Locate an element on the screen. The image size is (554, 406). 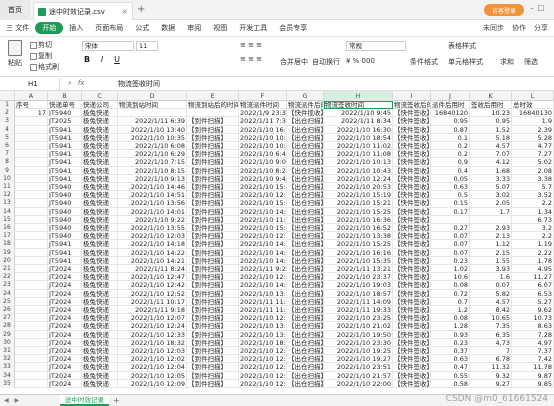
table-cell: 2022/1/11 7:37 is located at coordinates (263, 121).